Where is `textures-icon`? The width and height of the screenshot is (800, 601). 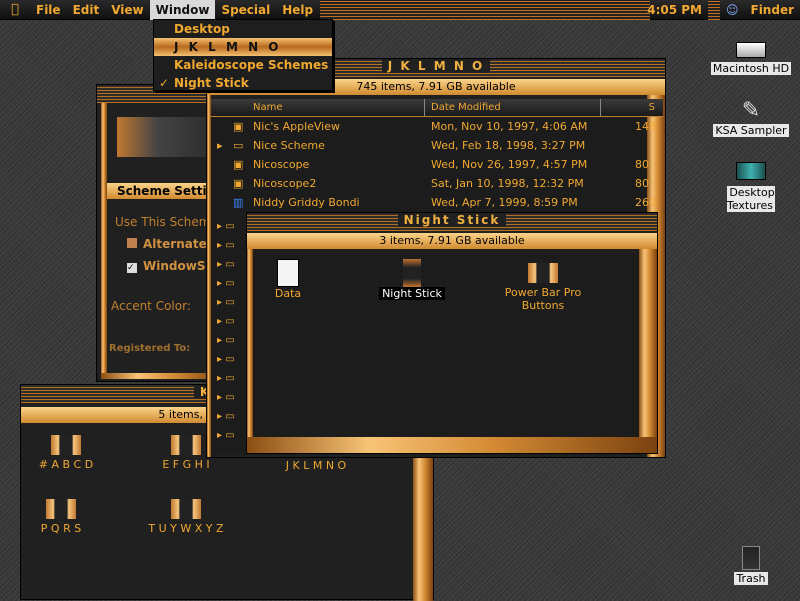
textures-icon is located at coordinates (751, 171).